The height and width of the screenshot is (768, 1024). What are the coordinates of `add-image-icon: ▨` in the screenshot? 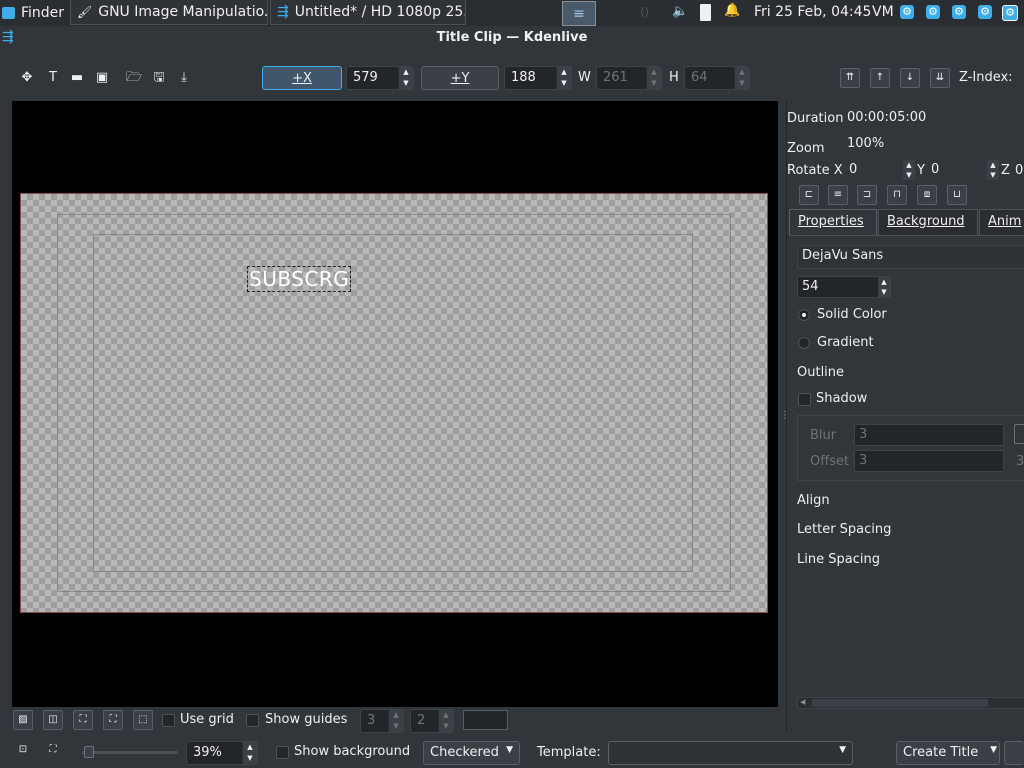 It's located at (23, 720).